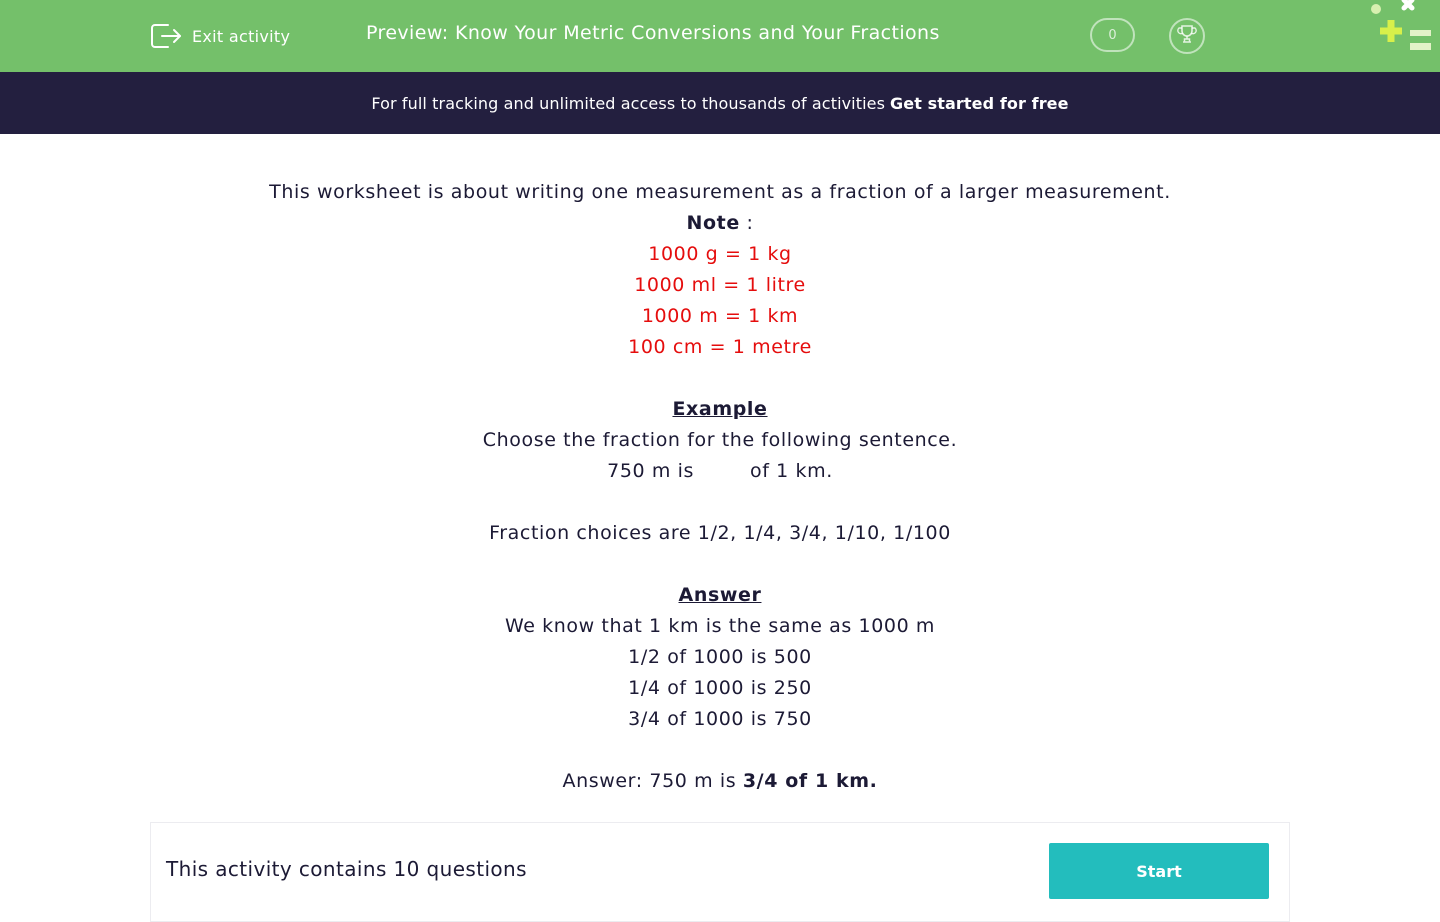 The image size is (1440, 922). Describe the element at coordinates (1403, 30) in the screenshot. I see `brand-logo` at that location.